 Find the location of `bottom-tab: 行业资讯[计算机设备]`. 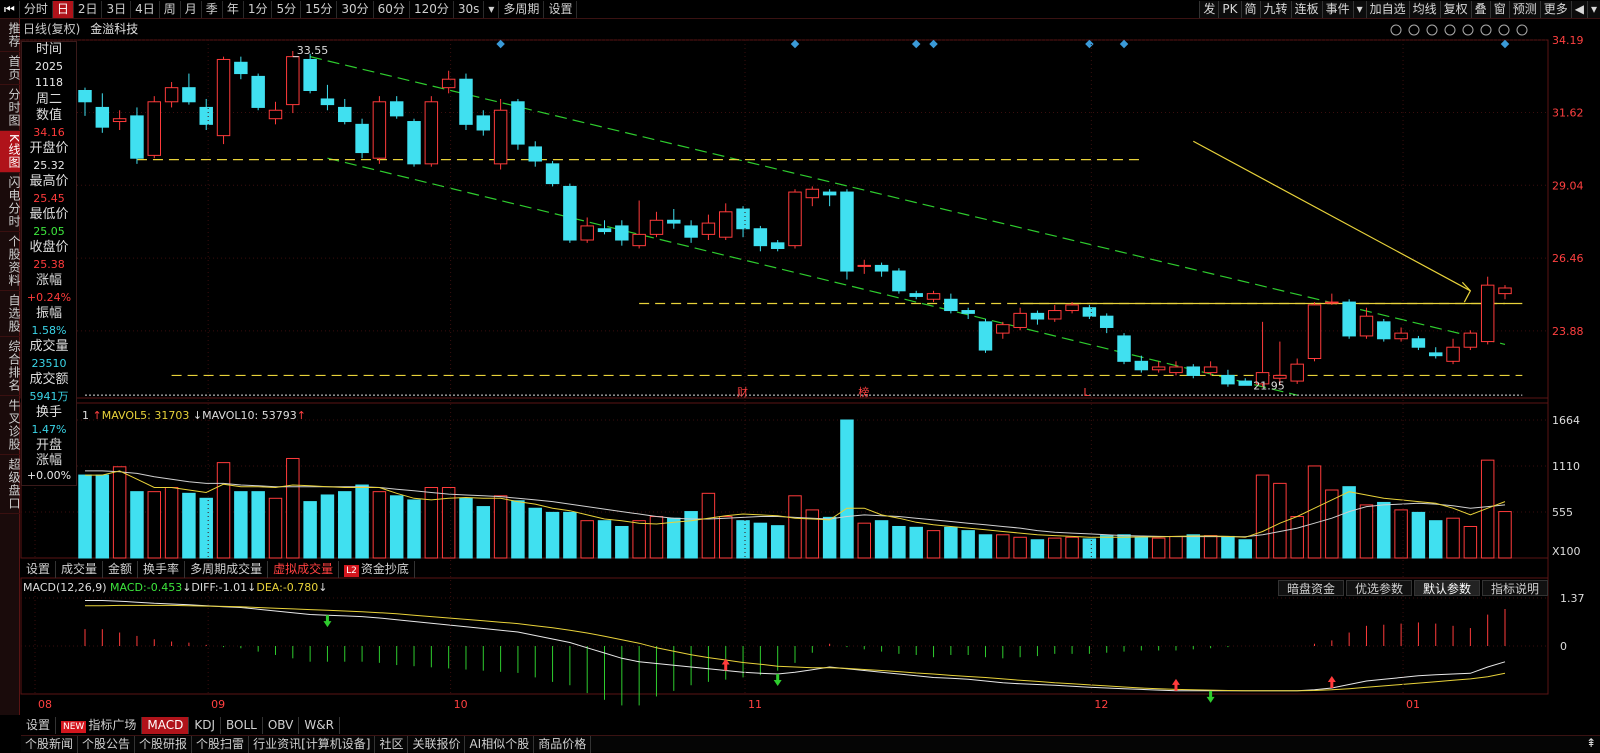

bottom-tab: 行业资讯[计算机设备] is located at coordinates (312, 744).